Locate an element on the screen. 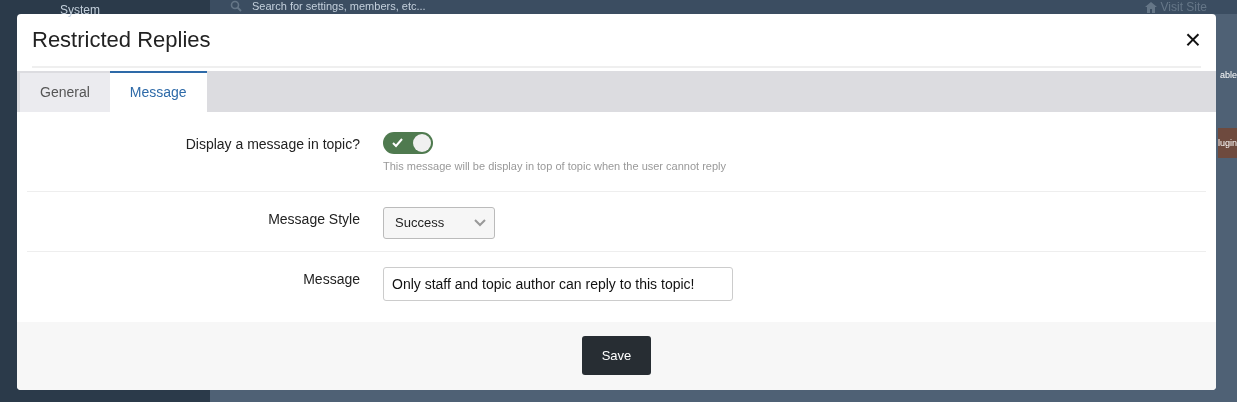 The image size is (1237, 402). sidebar-title: System is located at coordinates (80, 10).